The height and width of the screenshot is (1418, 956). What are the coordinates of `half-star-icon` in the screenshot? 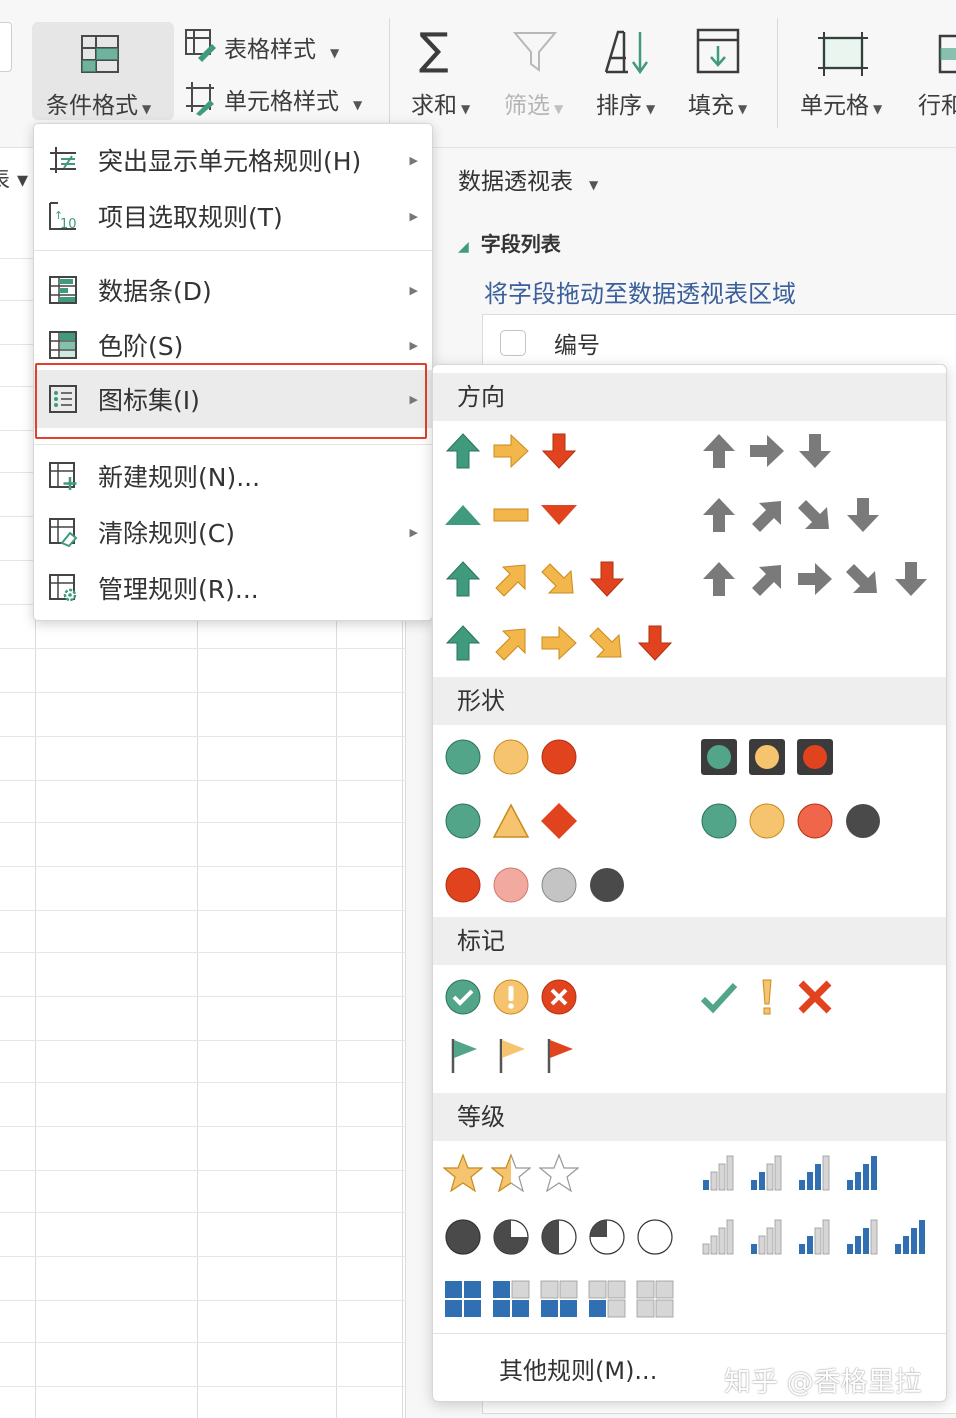 It's located at (511, 1173).